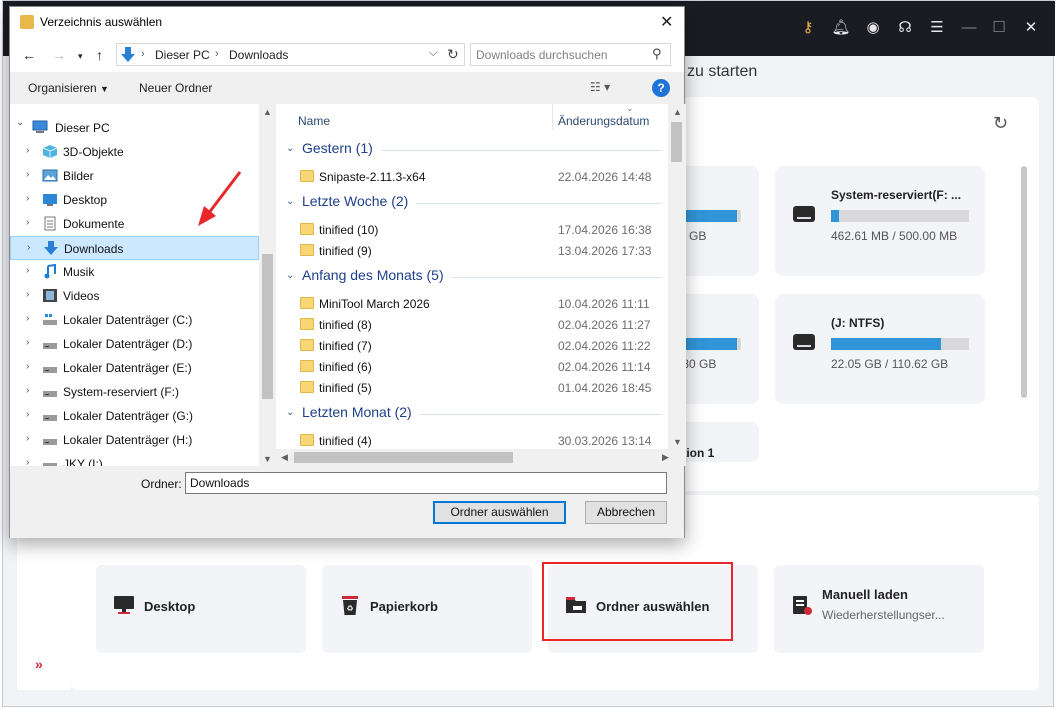  I want to click on list-hscroll-thumb, so click(403, 457).